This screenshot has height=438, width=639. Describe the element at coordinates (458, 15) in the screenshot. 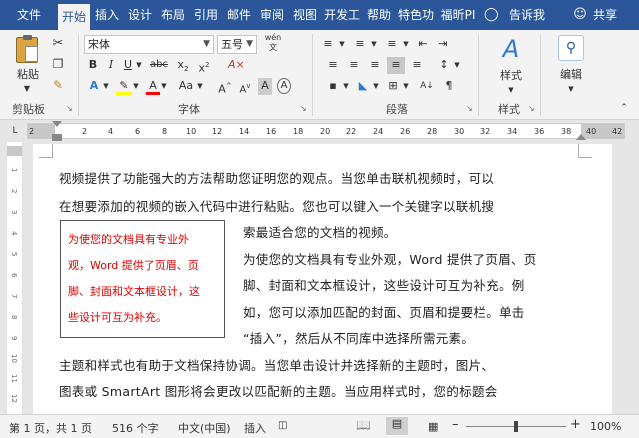

I see `tab-foxit-pdf: 福昕PI` at that location.